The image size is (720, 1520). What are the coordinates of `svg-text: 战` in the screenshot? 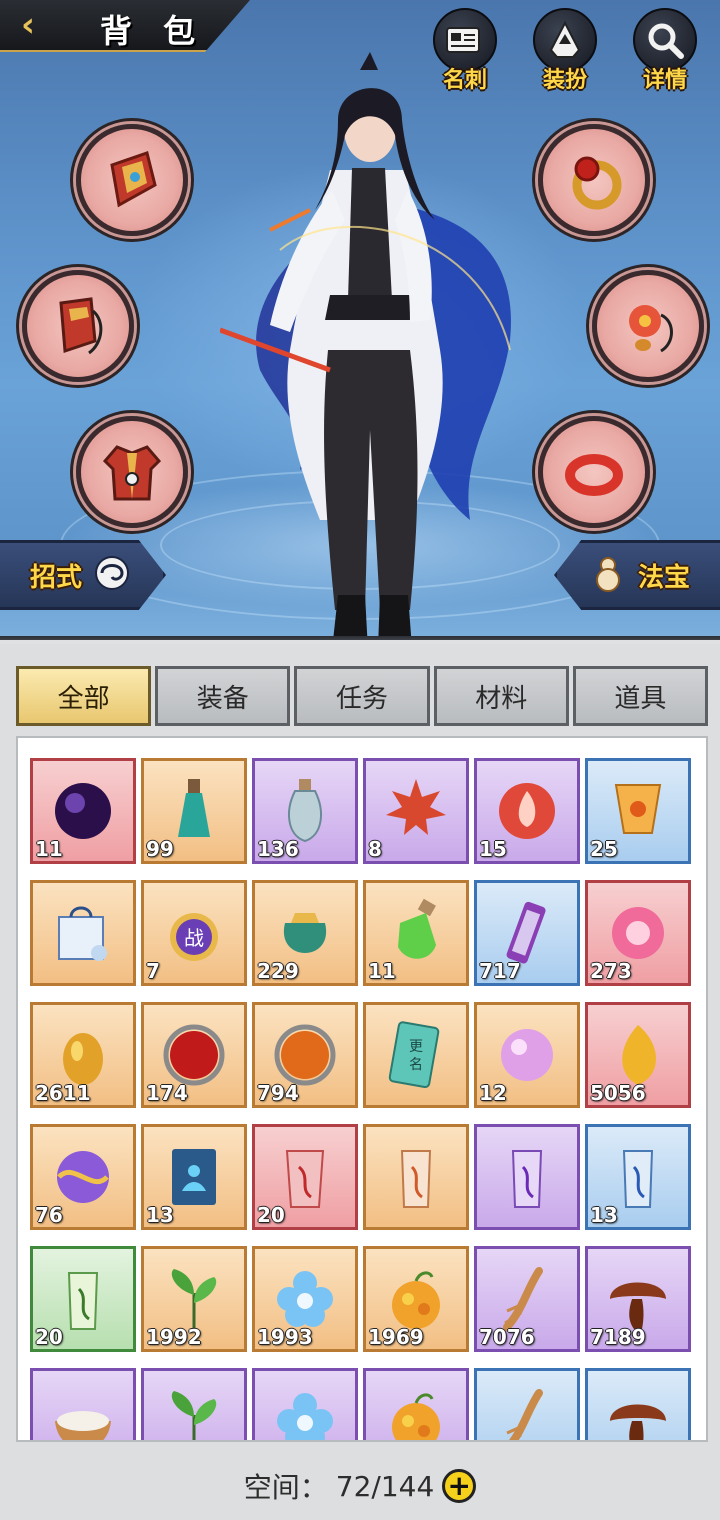 It's located at (194, 938).